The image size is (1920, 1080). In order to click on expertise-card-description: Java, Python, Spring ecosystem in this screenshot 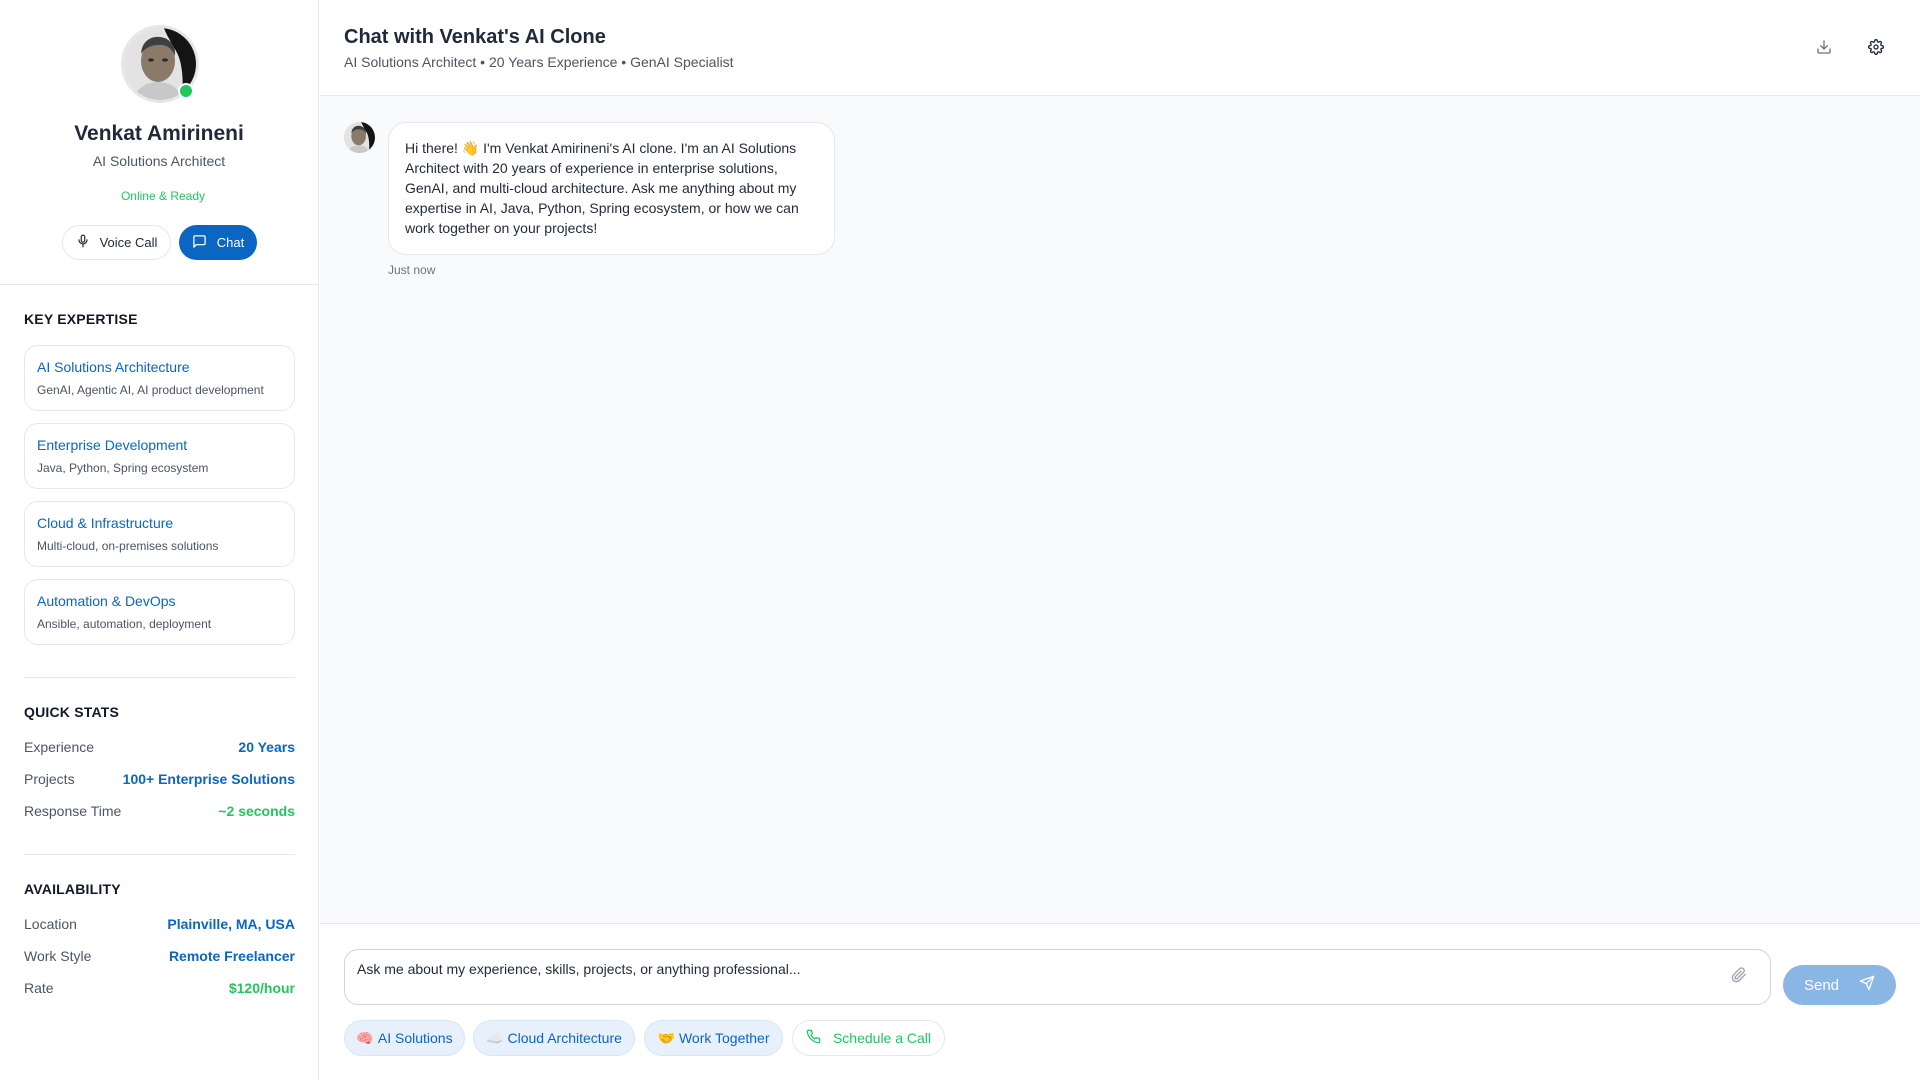, I will do `click(123, 468)`.